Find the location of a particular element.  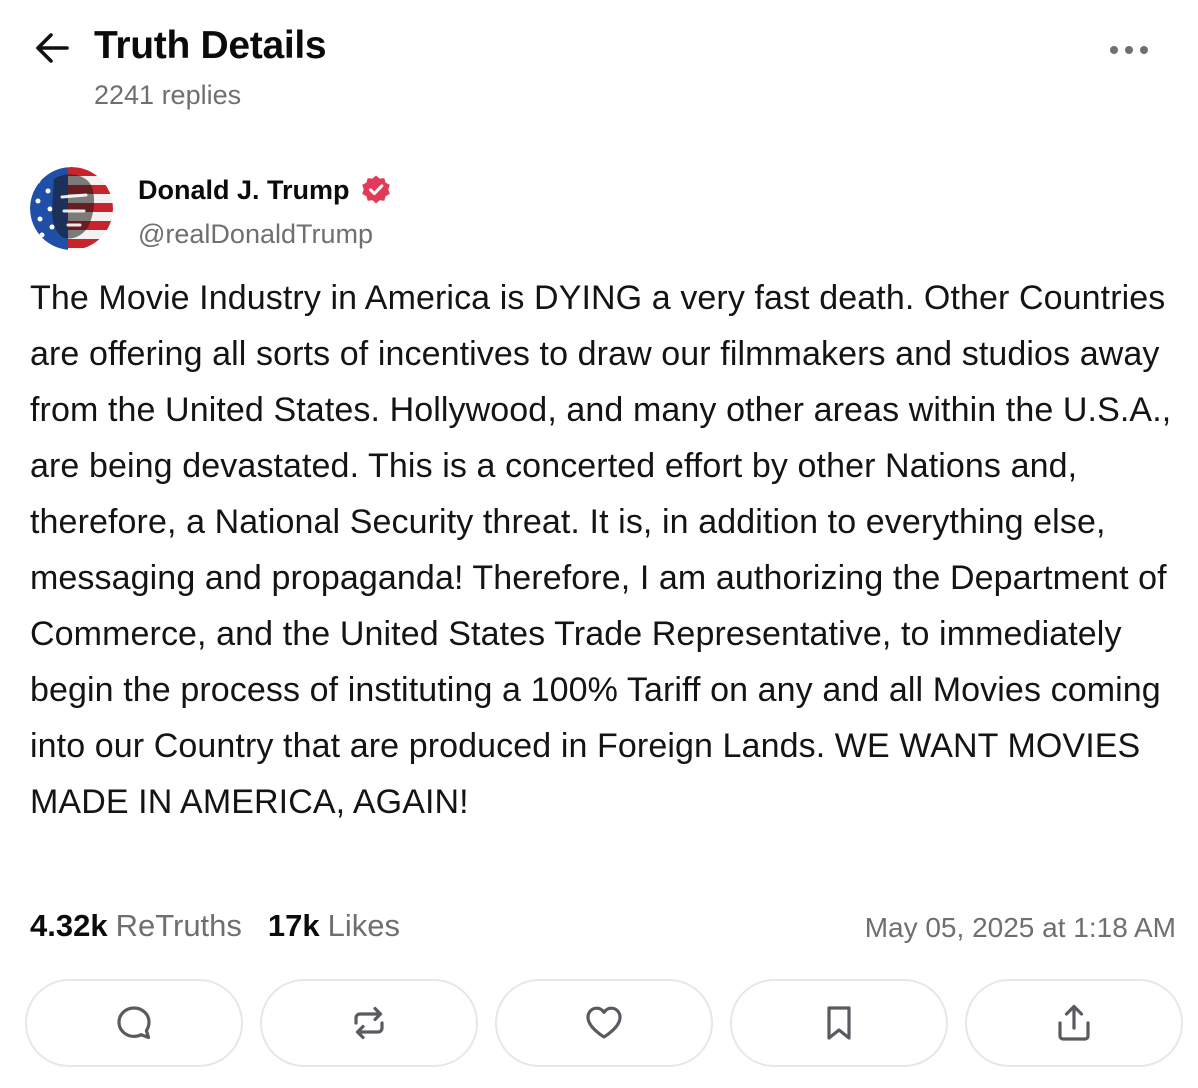

reply-count: 2241 replies is located at coordinates (168, 95).